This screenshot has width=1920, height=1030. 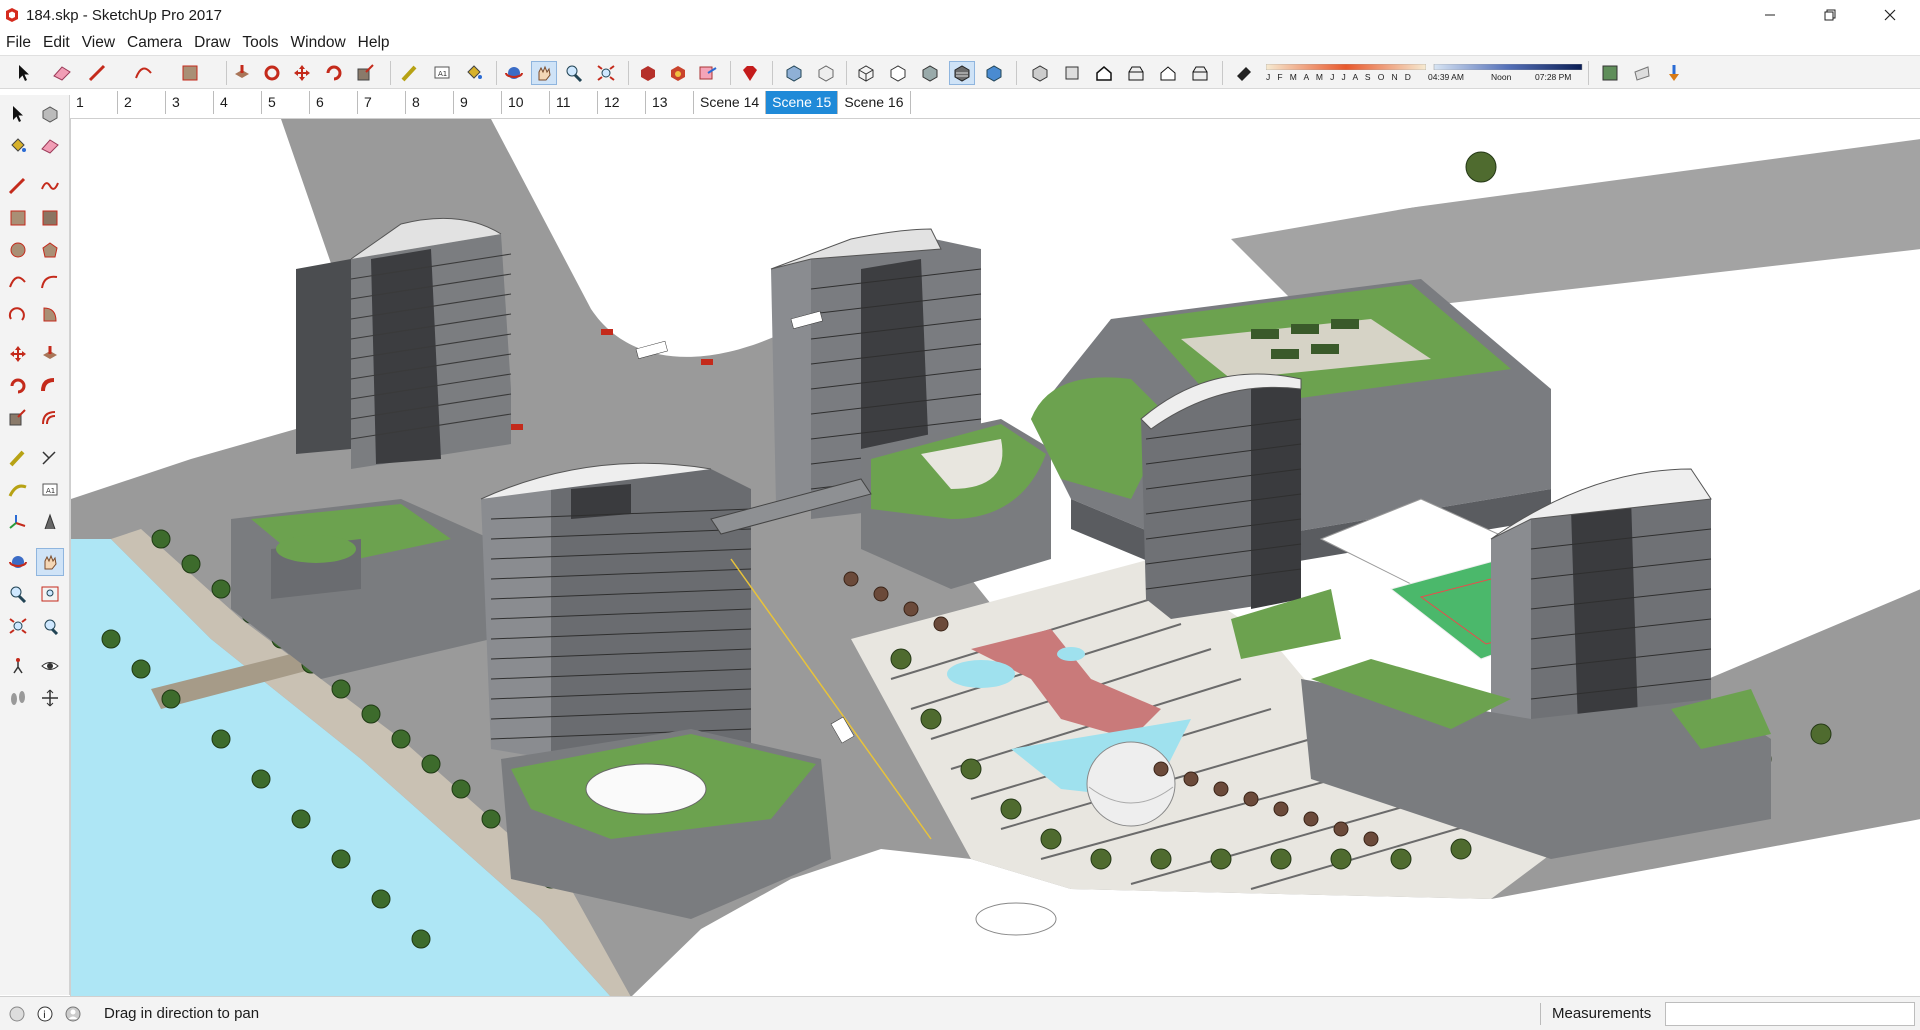 I want to click on iso-view-icon, so click(x=1040, y=73).